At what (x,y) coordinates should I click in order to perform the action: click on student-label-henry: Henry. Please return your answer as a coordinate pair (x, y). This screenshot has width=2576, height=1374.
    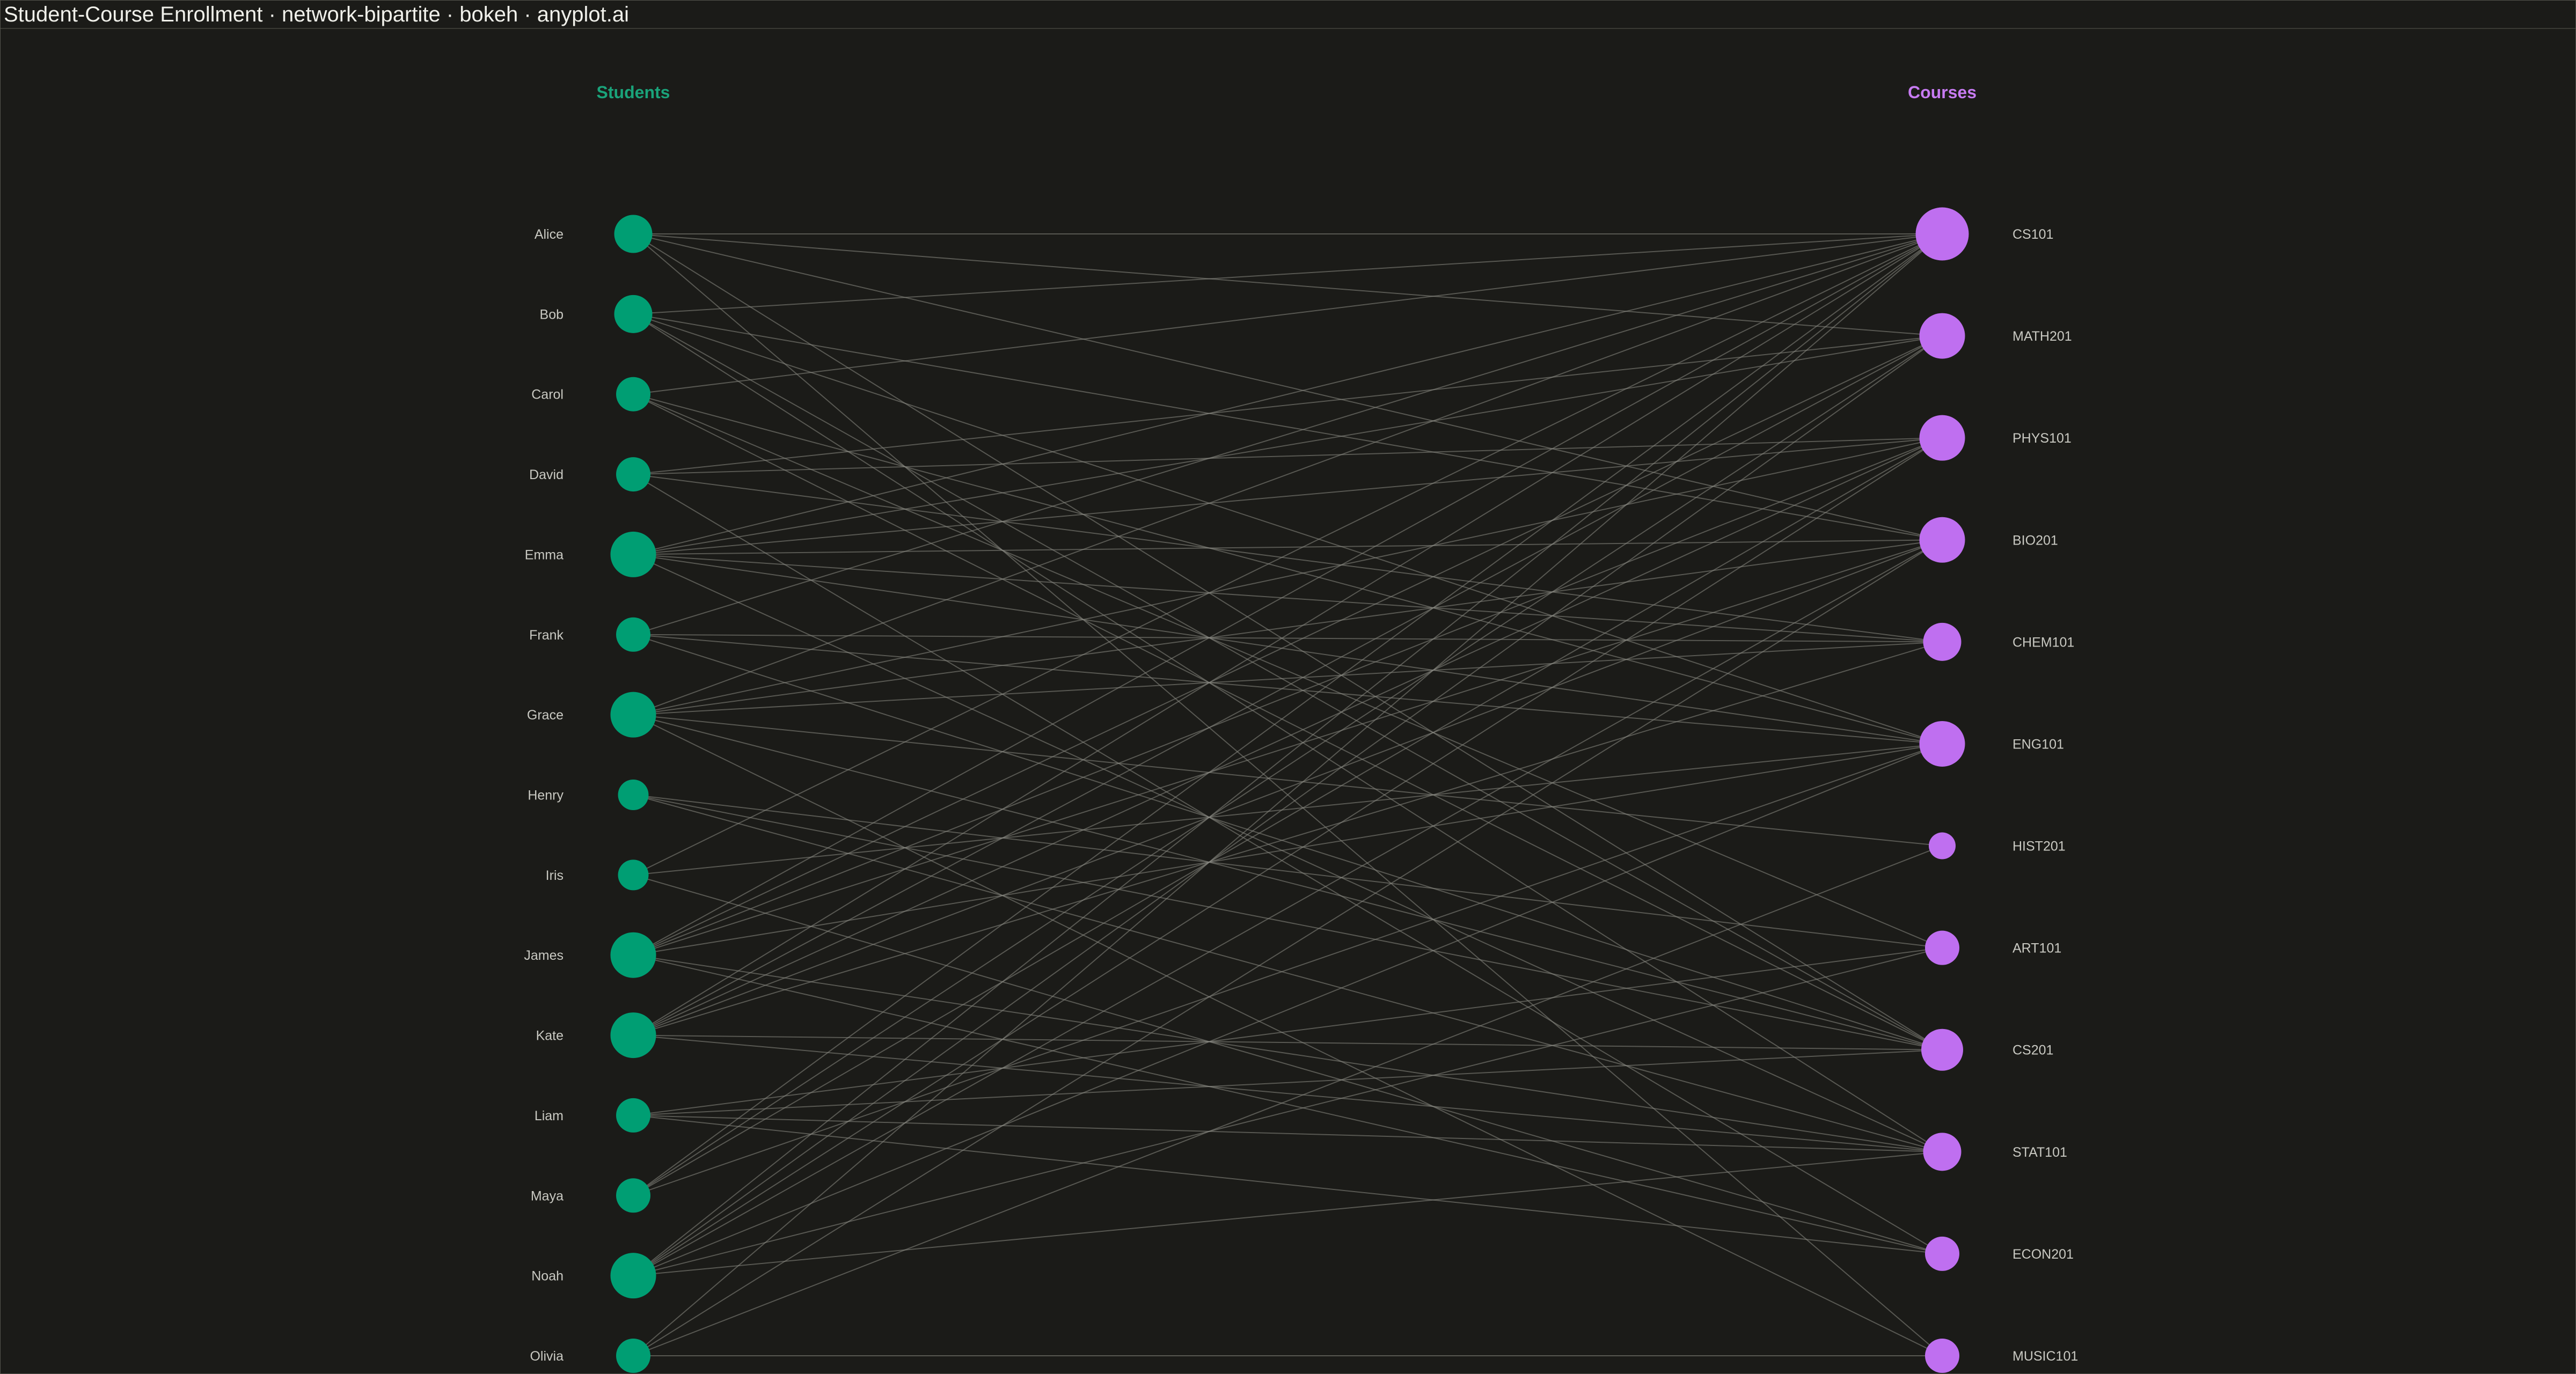
    Looking at the image, I should click on (546, 795).